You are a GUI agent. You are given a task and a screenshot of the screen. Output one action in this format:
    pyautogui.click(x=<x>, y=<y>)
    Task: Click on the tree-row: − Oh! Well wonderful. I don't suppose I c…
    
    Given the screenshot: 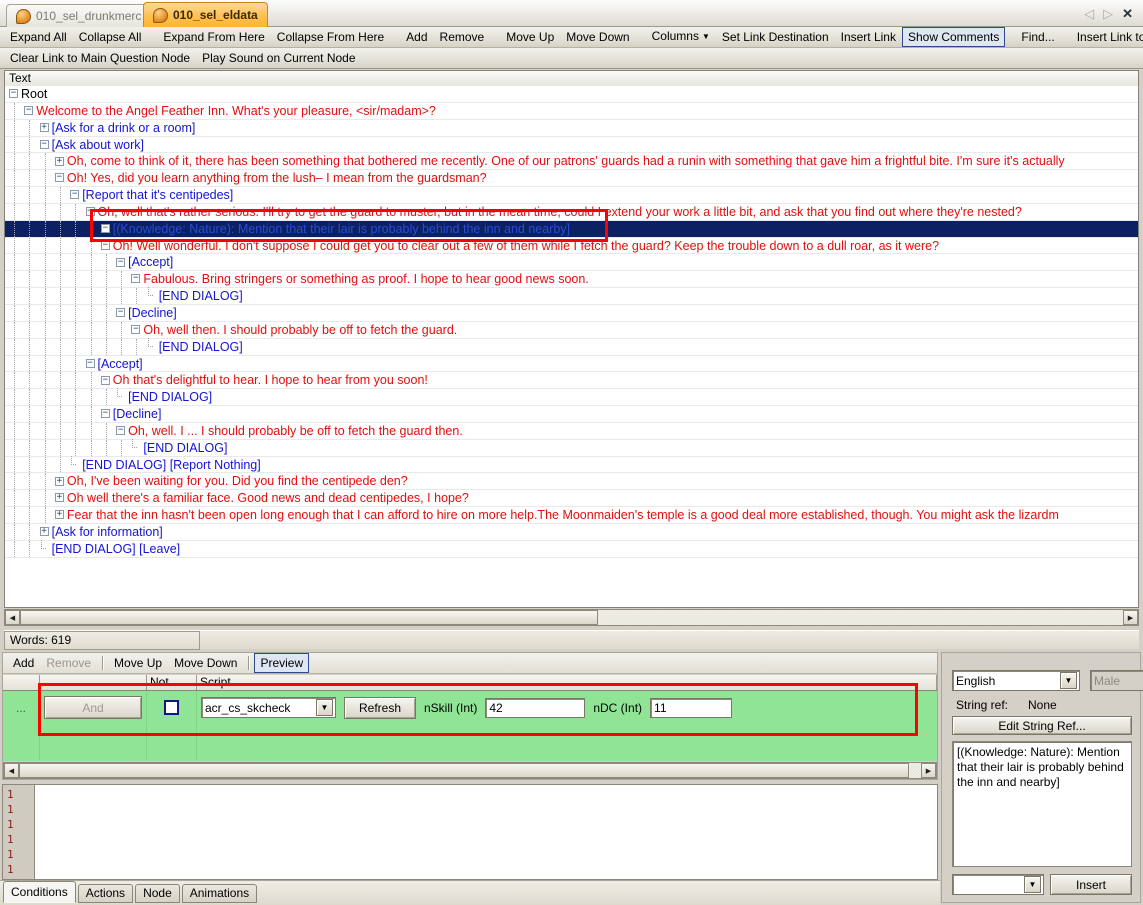 What is the action you would take?
    pyautogui.click(x=571, y=246)
    